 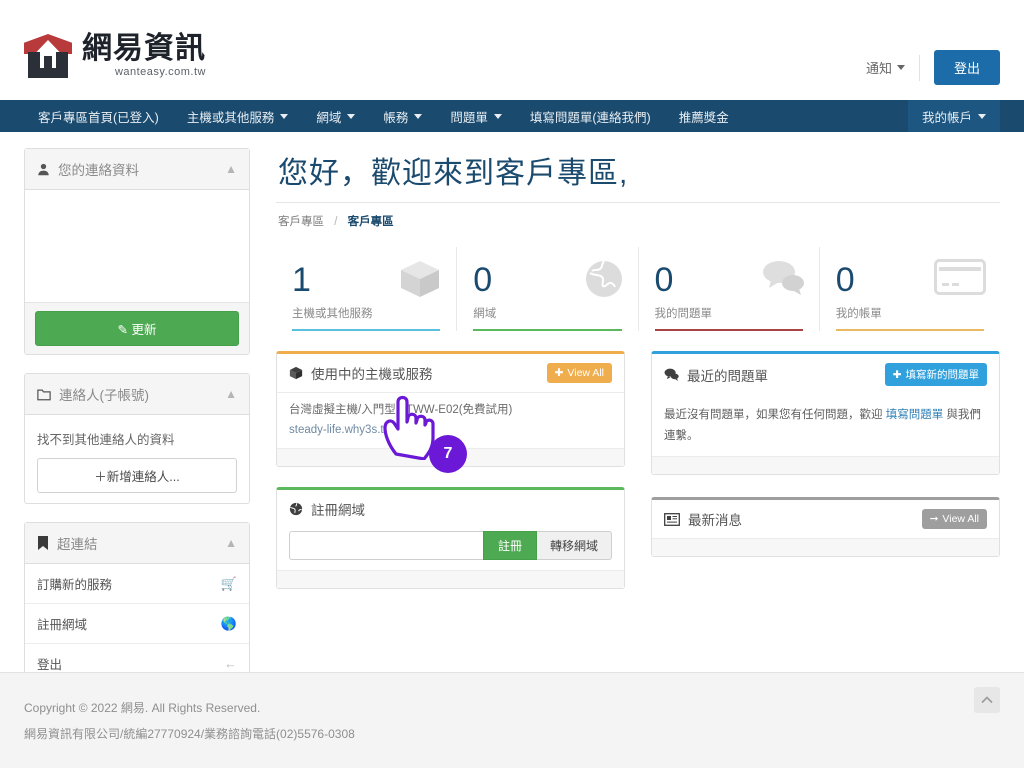 I want to click on nav-label: 填寫問題單(連絡我們), so click(x=590, y=117).